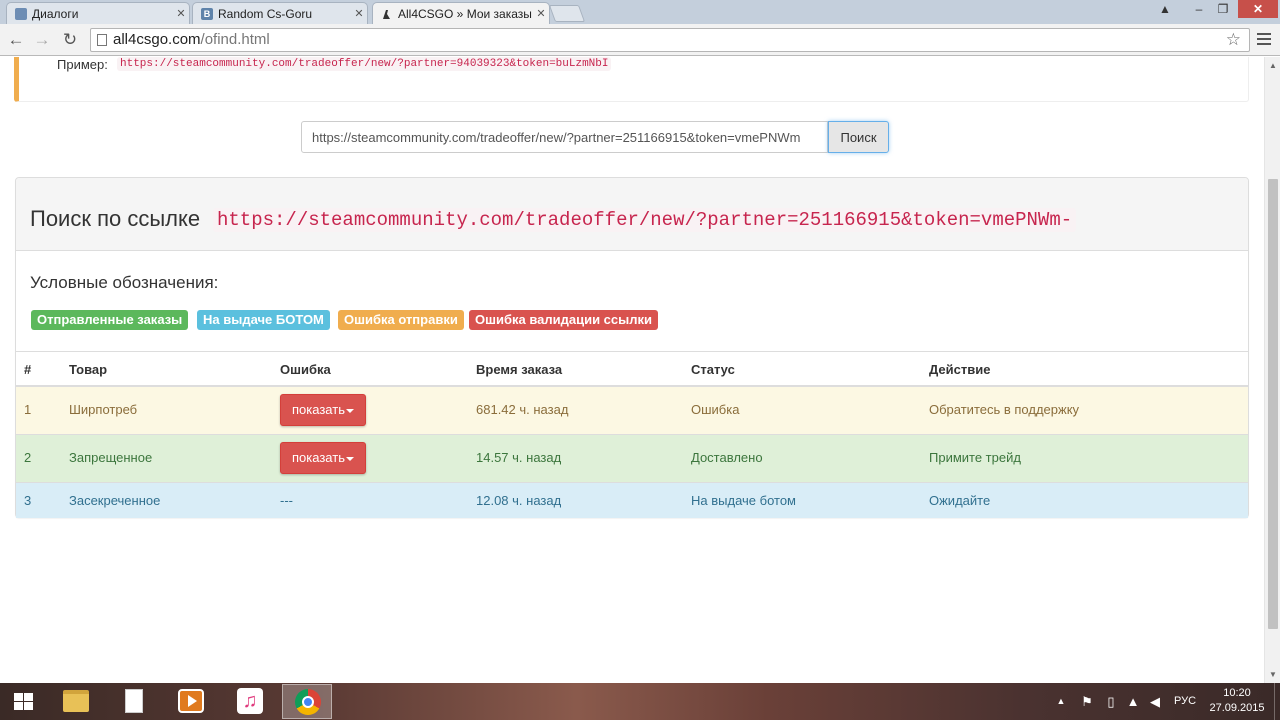  Describe the element at coordinates (1237, 708) in the screenshot. I see `clock-date: 27.09.2015` at that location.